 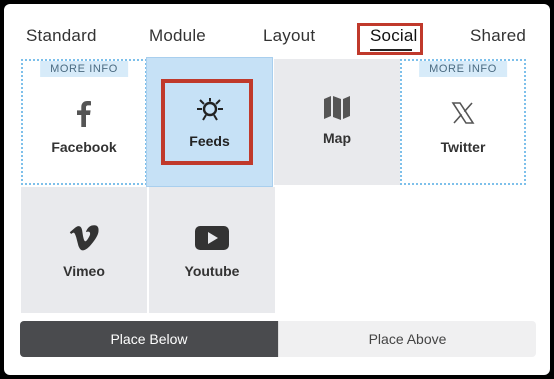 I want to click on place-below-button: Place Below, so click(x=149, y=339).